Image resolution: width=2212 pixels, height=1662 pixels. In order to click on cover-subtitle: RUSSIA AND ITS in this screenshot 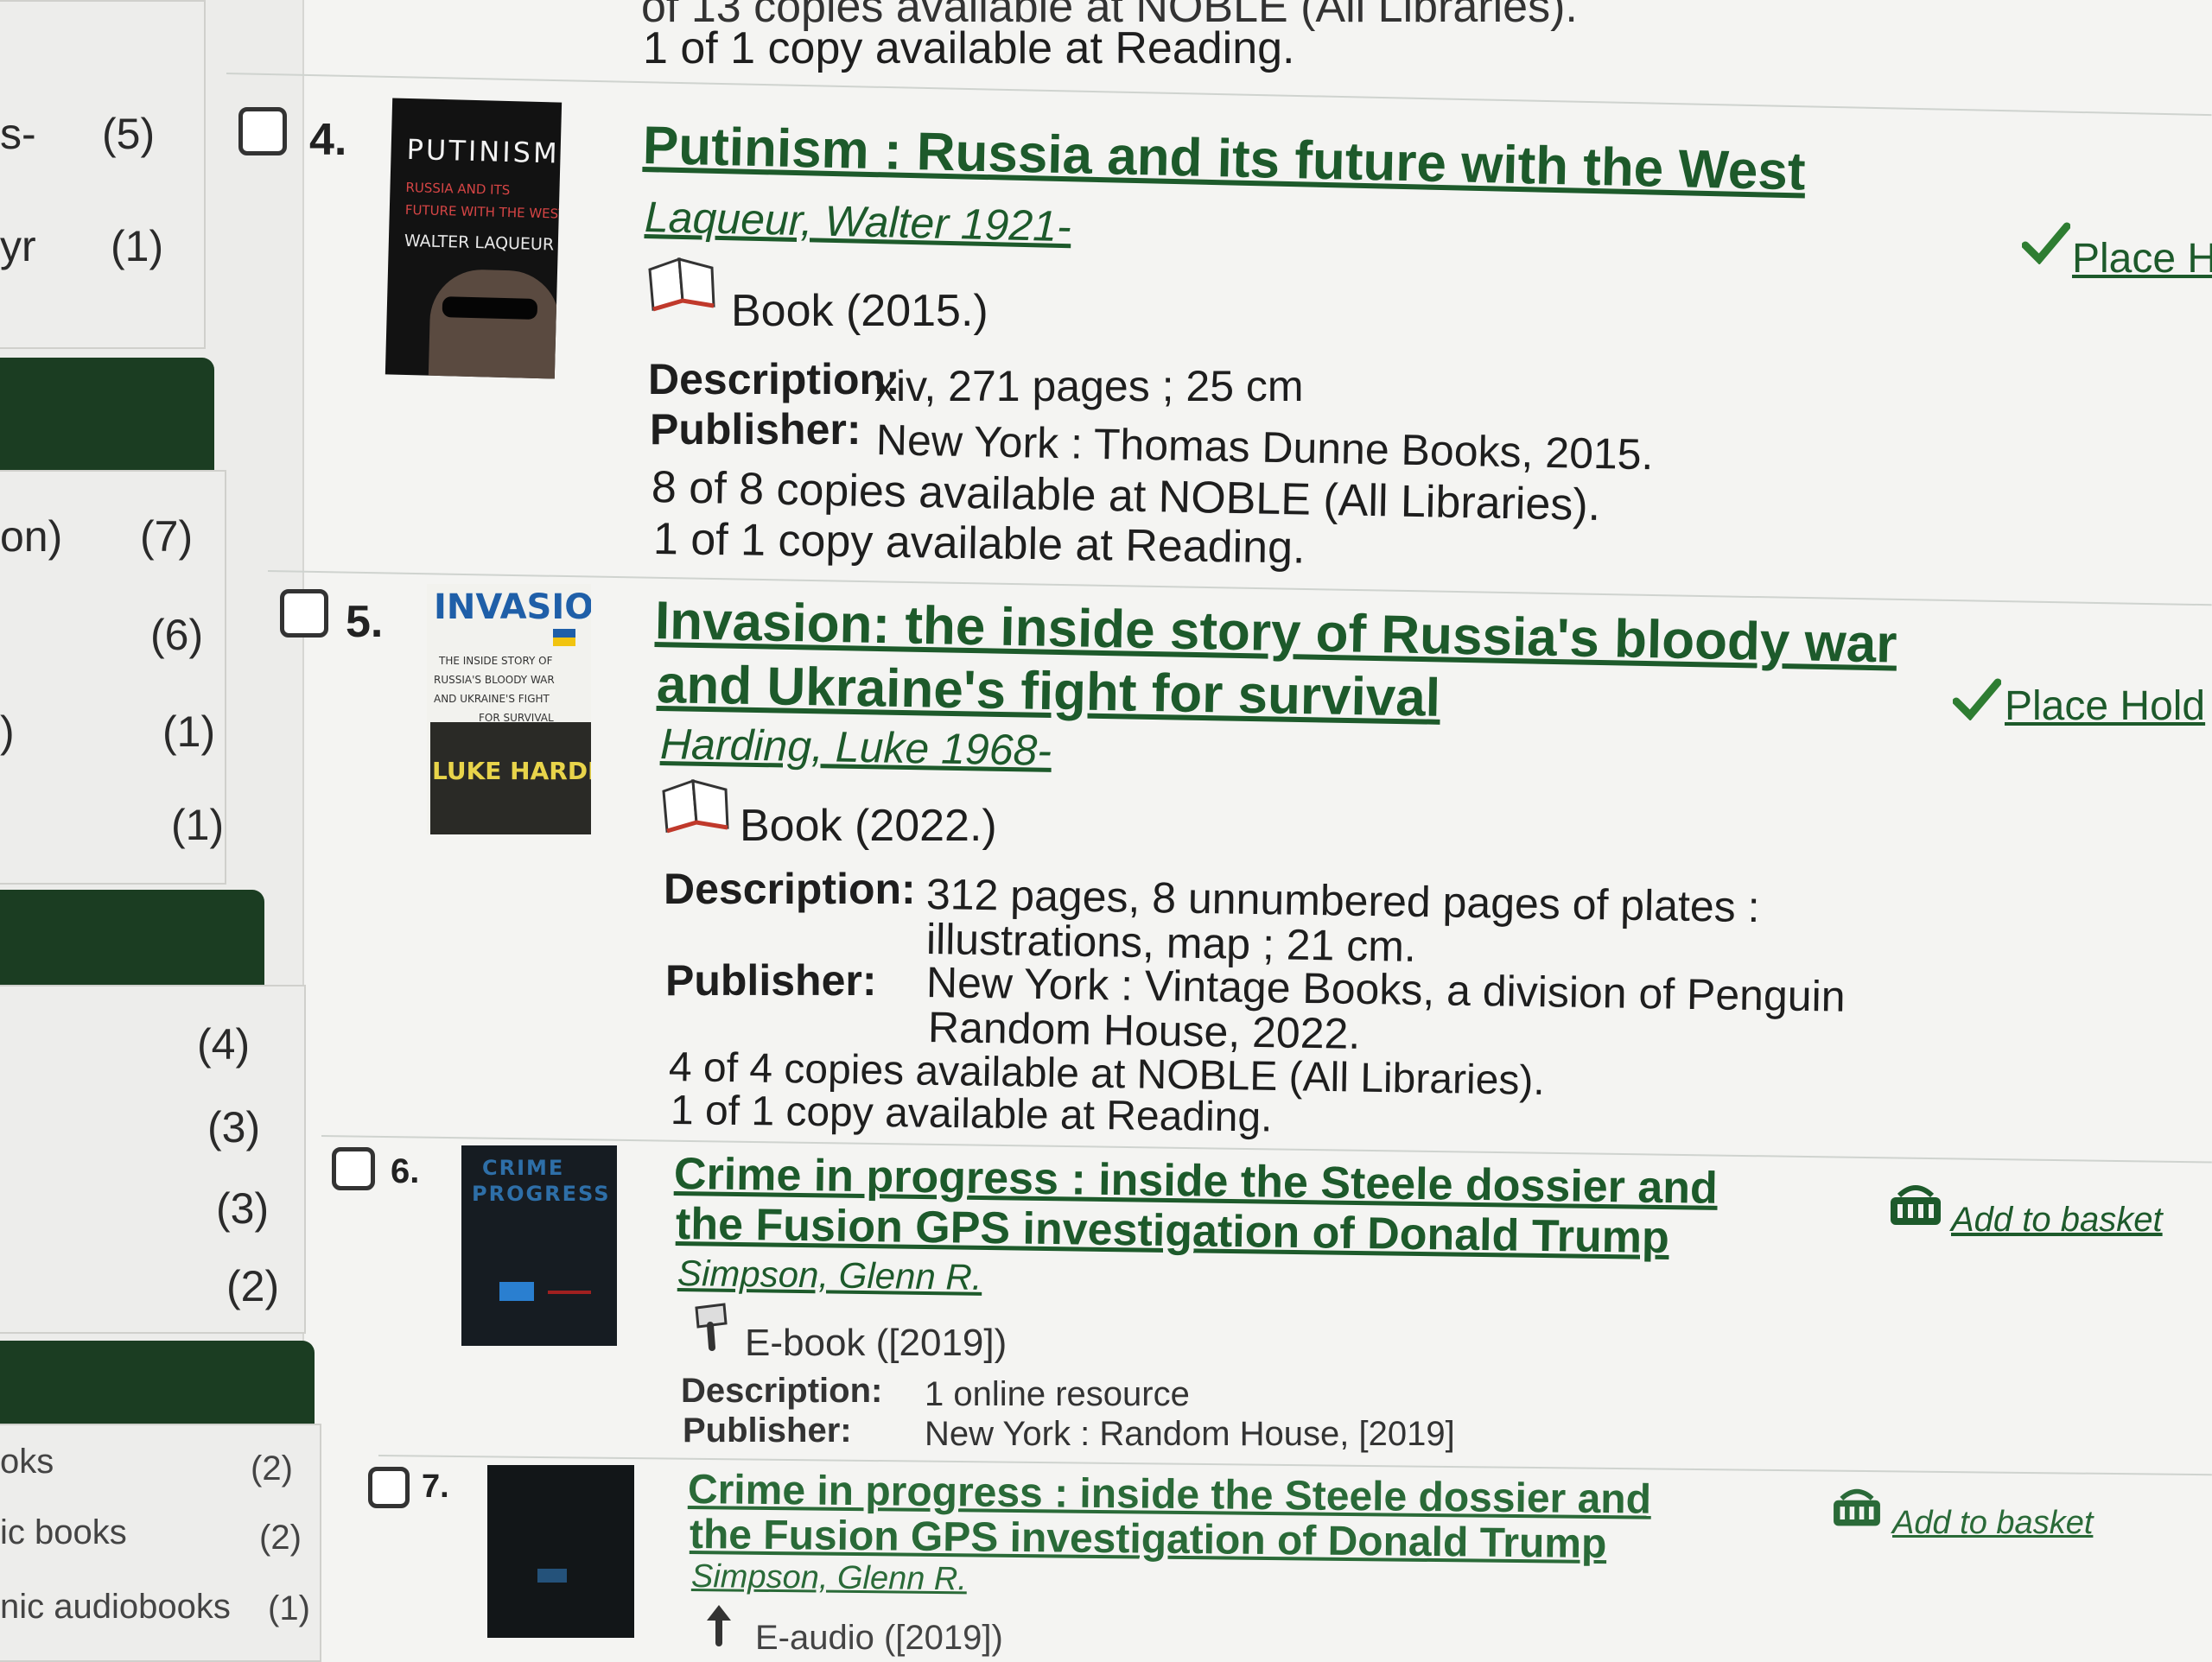, I will do `click(458, 189)`.